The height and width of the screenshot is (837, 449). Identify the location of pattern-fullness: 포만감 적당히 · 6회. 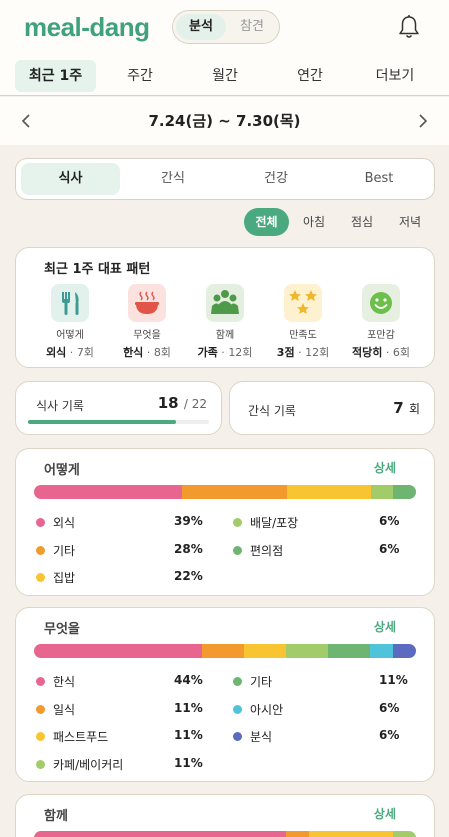
(381, 322).